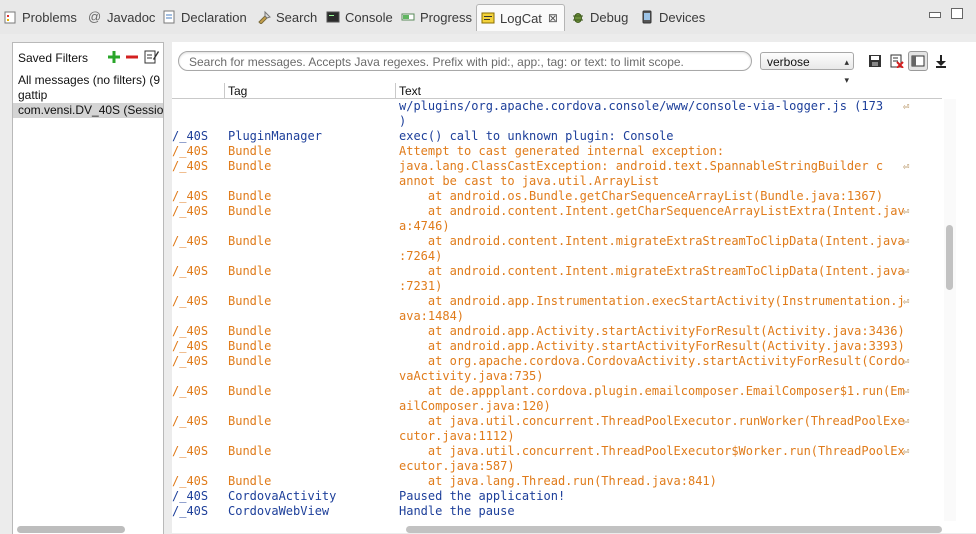 Image resolution: width=976 pixels, height=534 pixels. What do you see at coordinates (672, 17) in the screenshot?
I see `tab-devices: Devices` at bounding box center [672, 17].